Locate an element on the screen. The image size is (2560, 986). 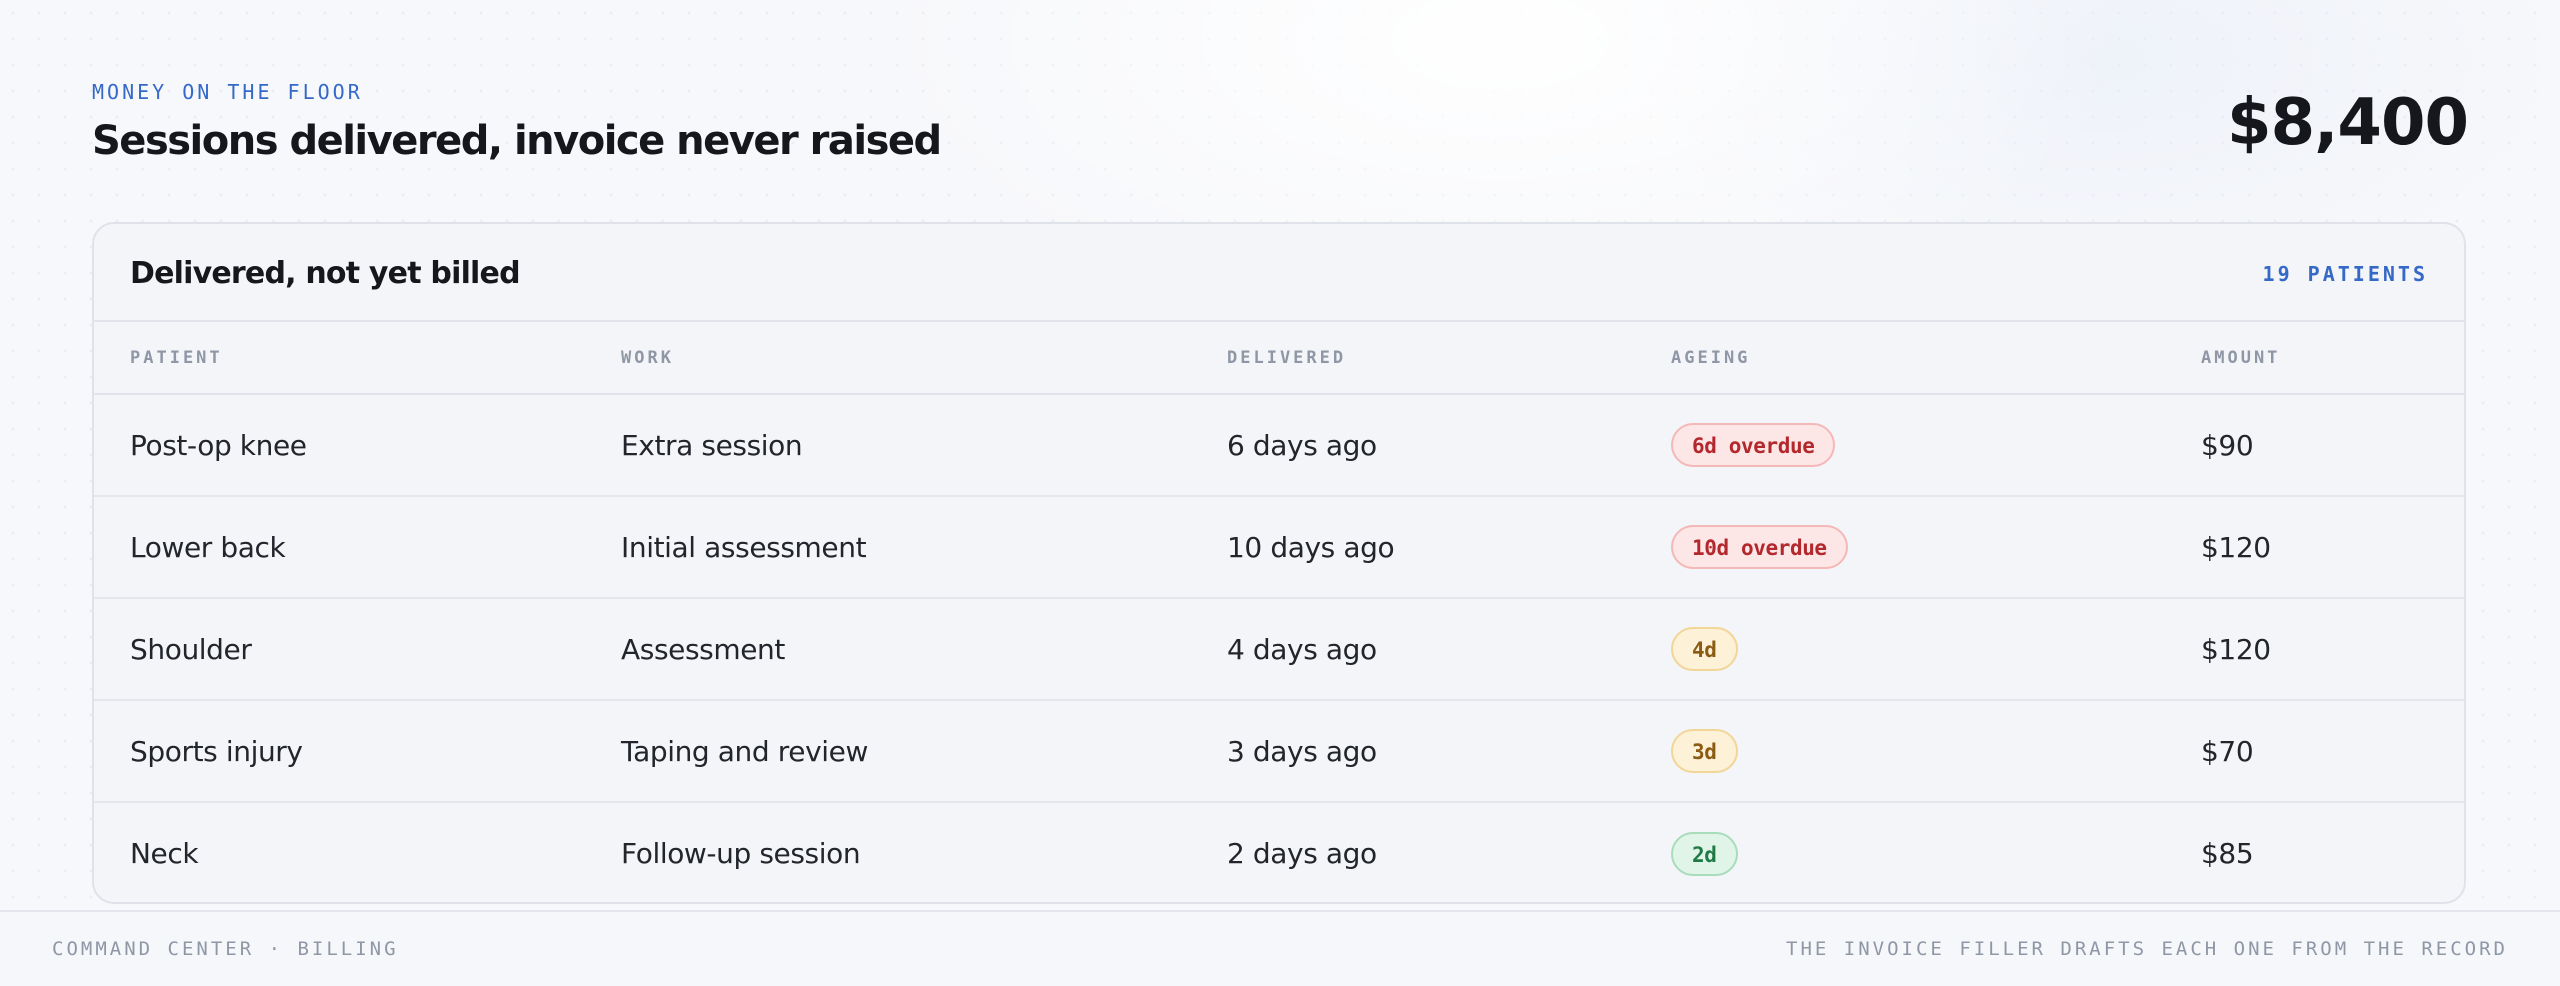
patient-cell: Shoulder is located at coordinates (375, 649).